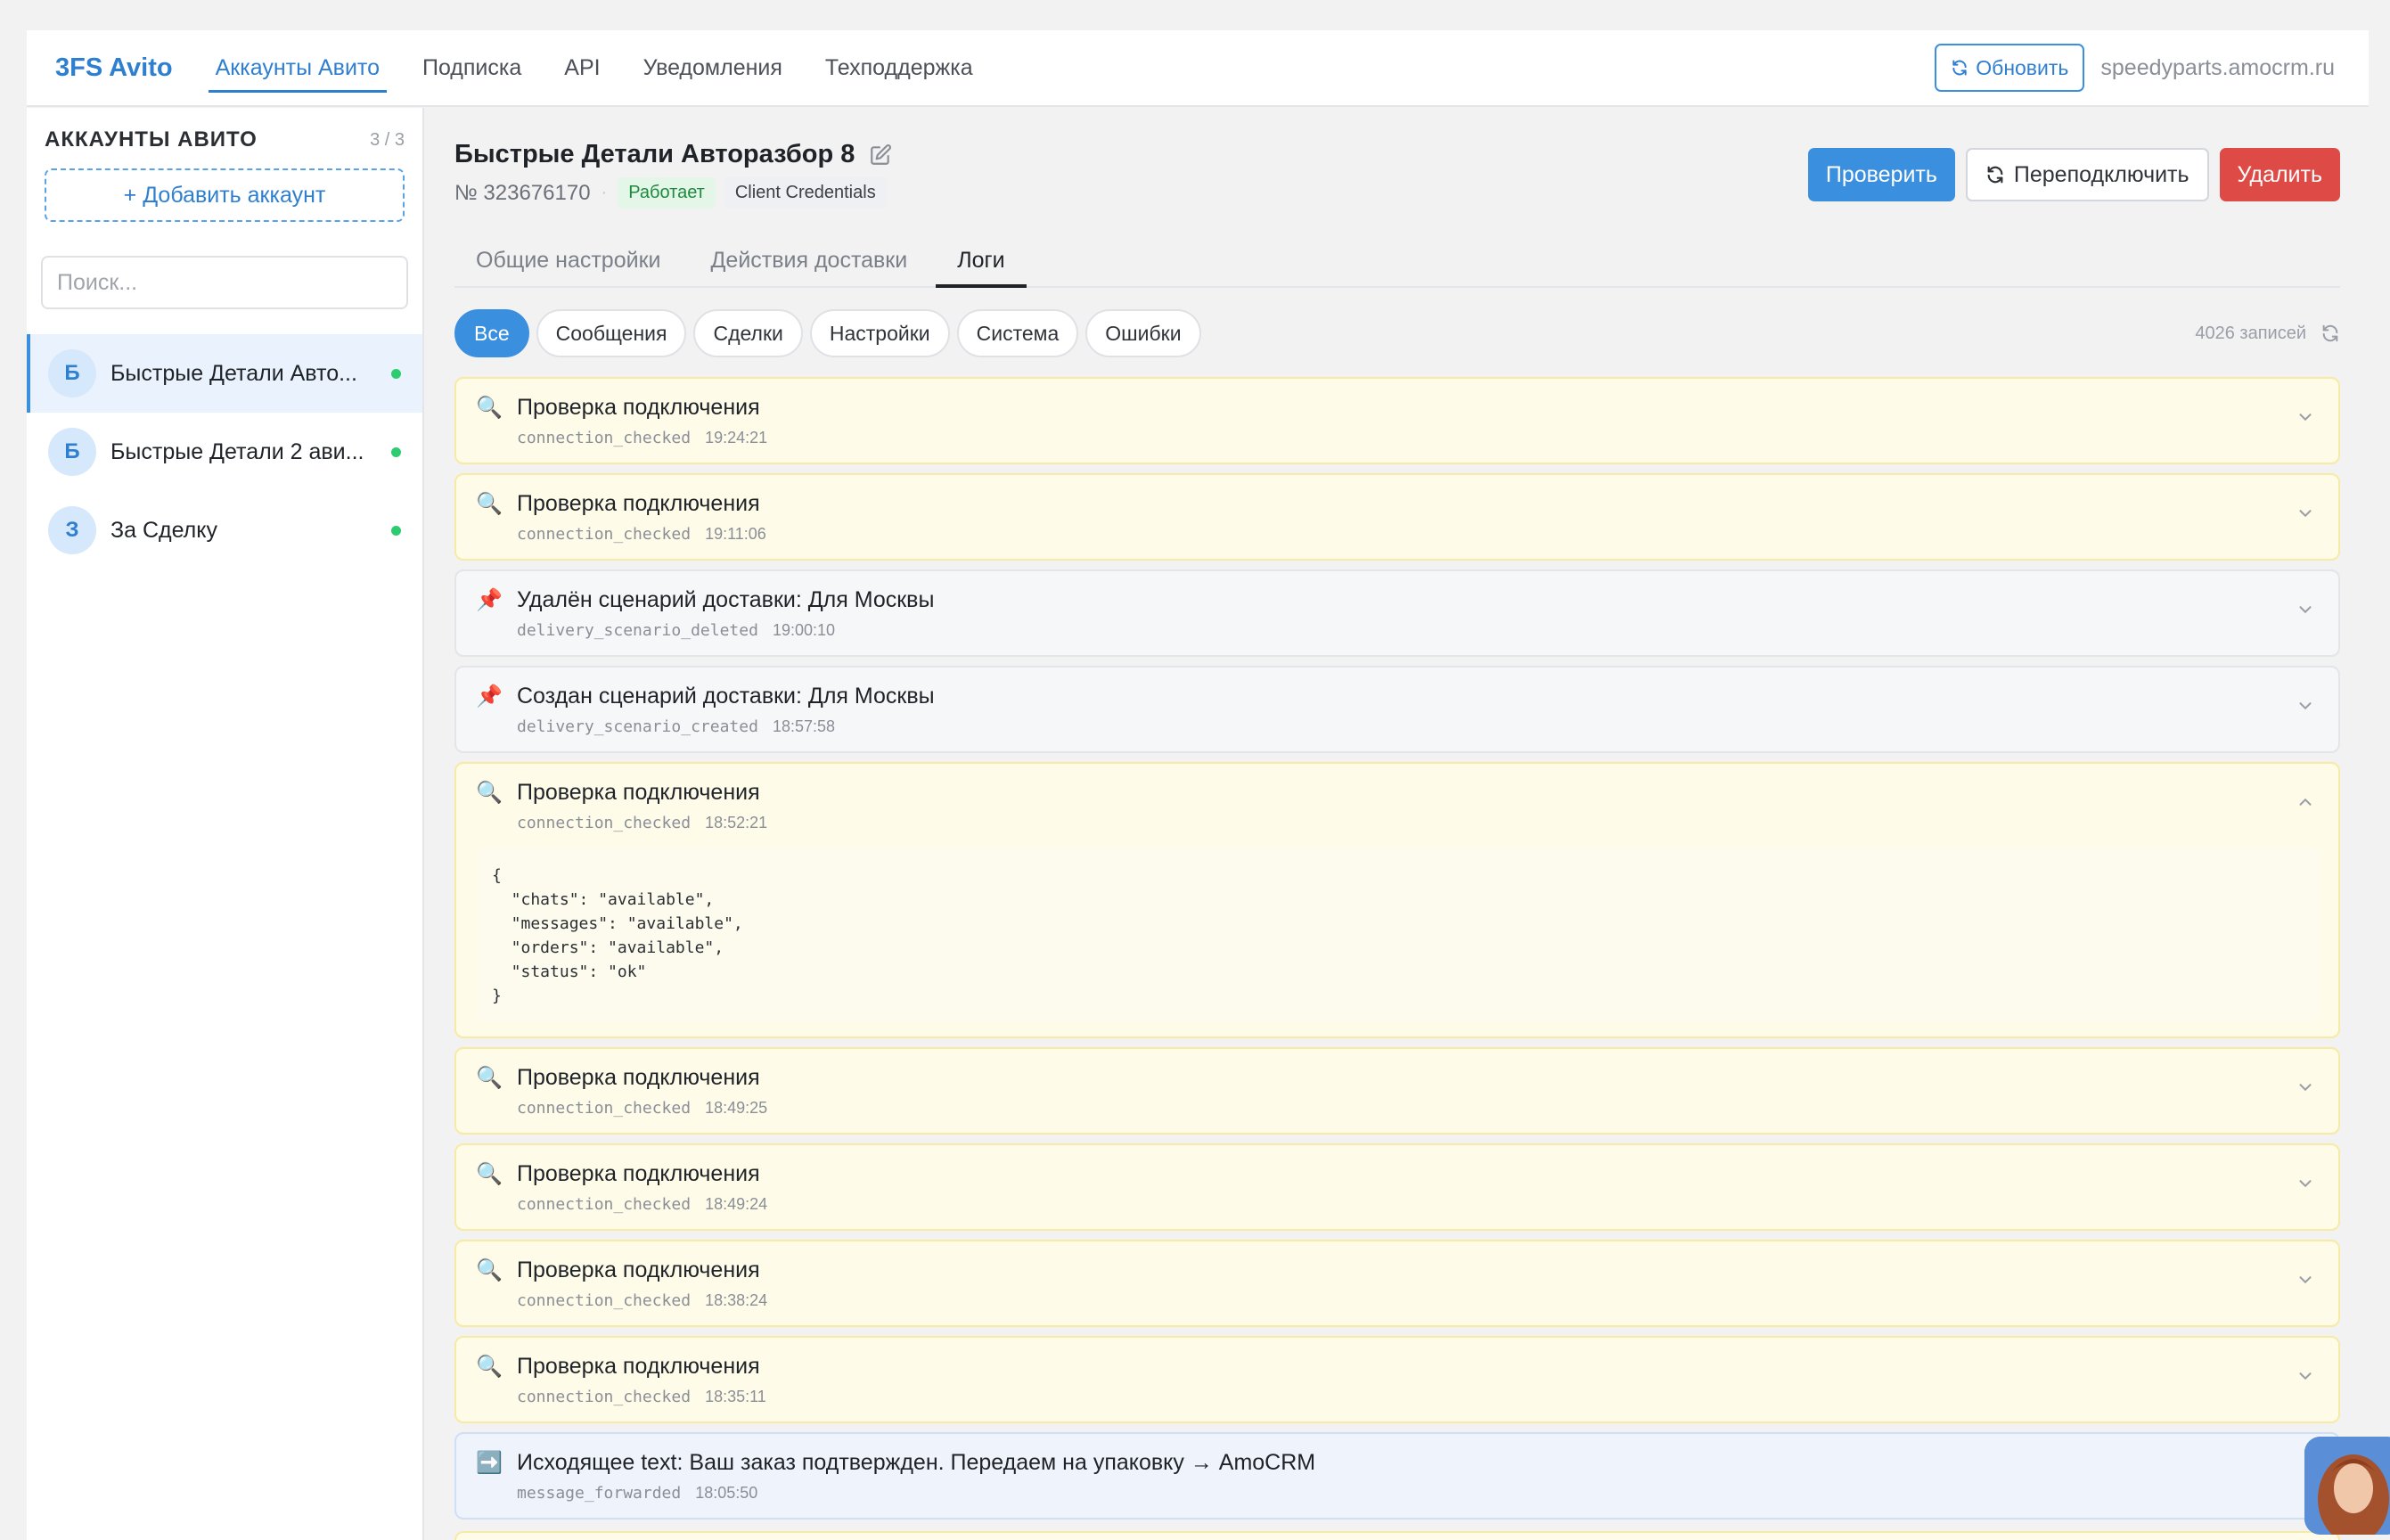  Describe the element at coordinates (981, 261) in the screenshot. I see `tab-logs: Логи` at that location.